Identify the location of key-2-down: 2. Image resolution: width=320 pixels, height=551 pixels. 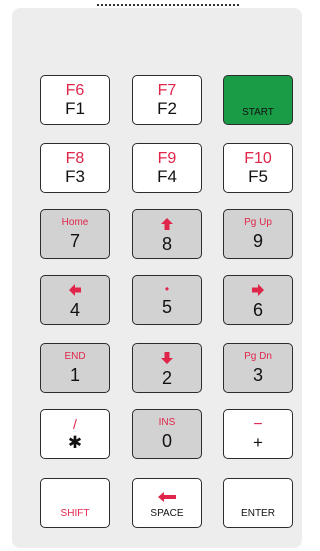
(167, 368).